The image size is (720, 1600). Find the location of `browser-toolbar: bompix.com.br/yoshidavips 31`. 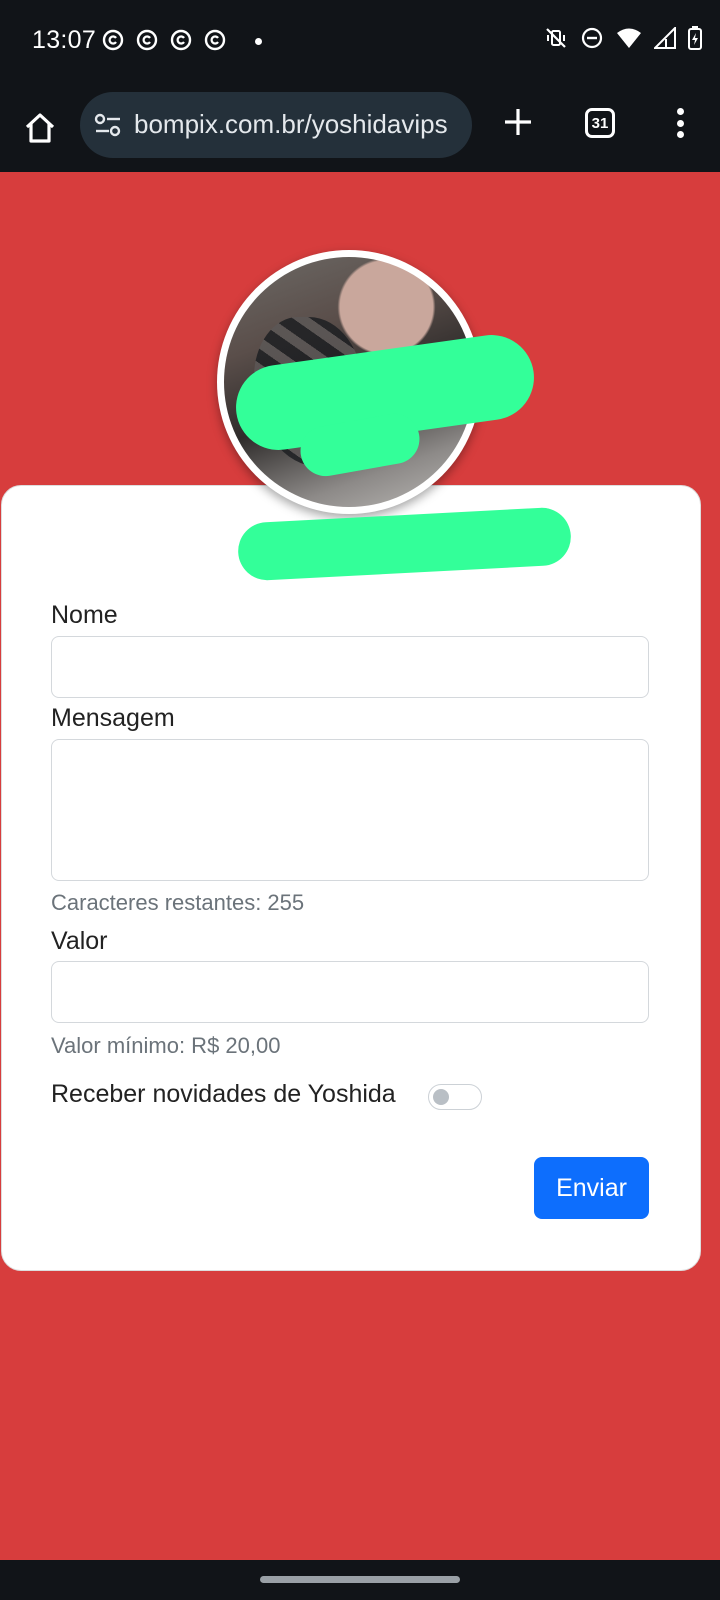

browser-toolbar: bompix.com.br/yoshidavips 31 is located at coordinates (360, 129).